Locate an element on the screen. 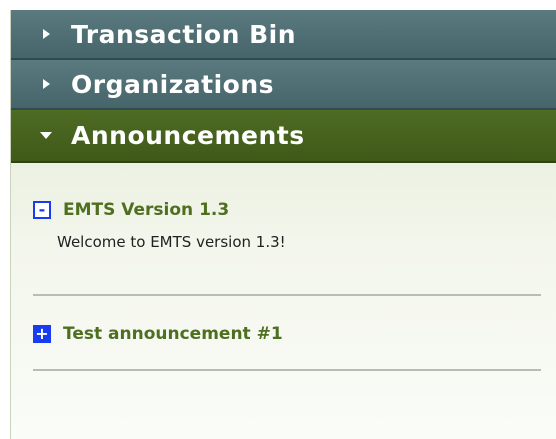  announcement-title-row: - EMTS Version 1.3 is located at coordinates (287, 210).